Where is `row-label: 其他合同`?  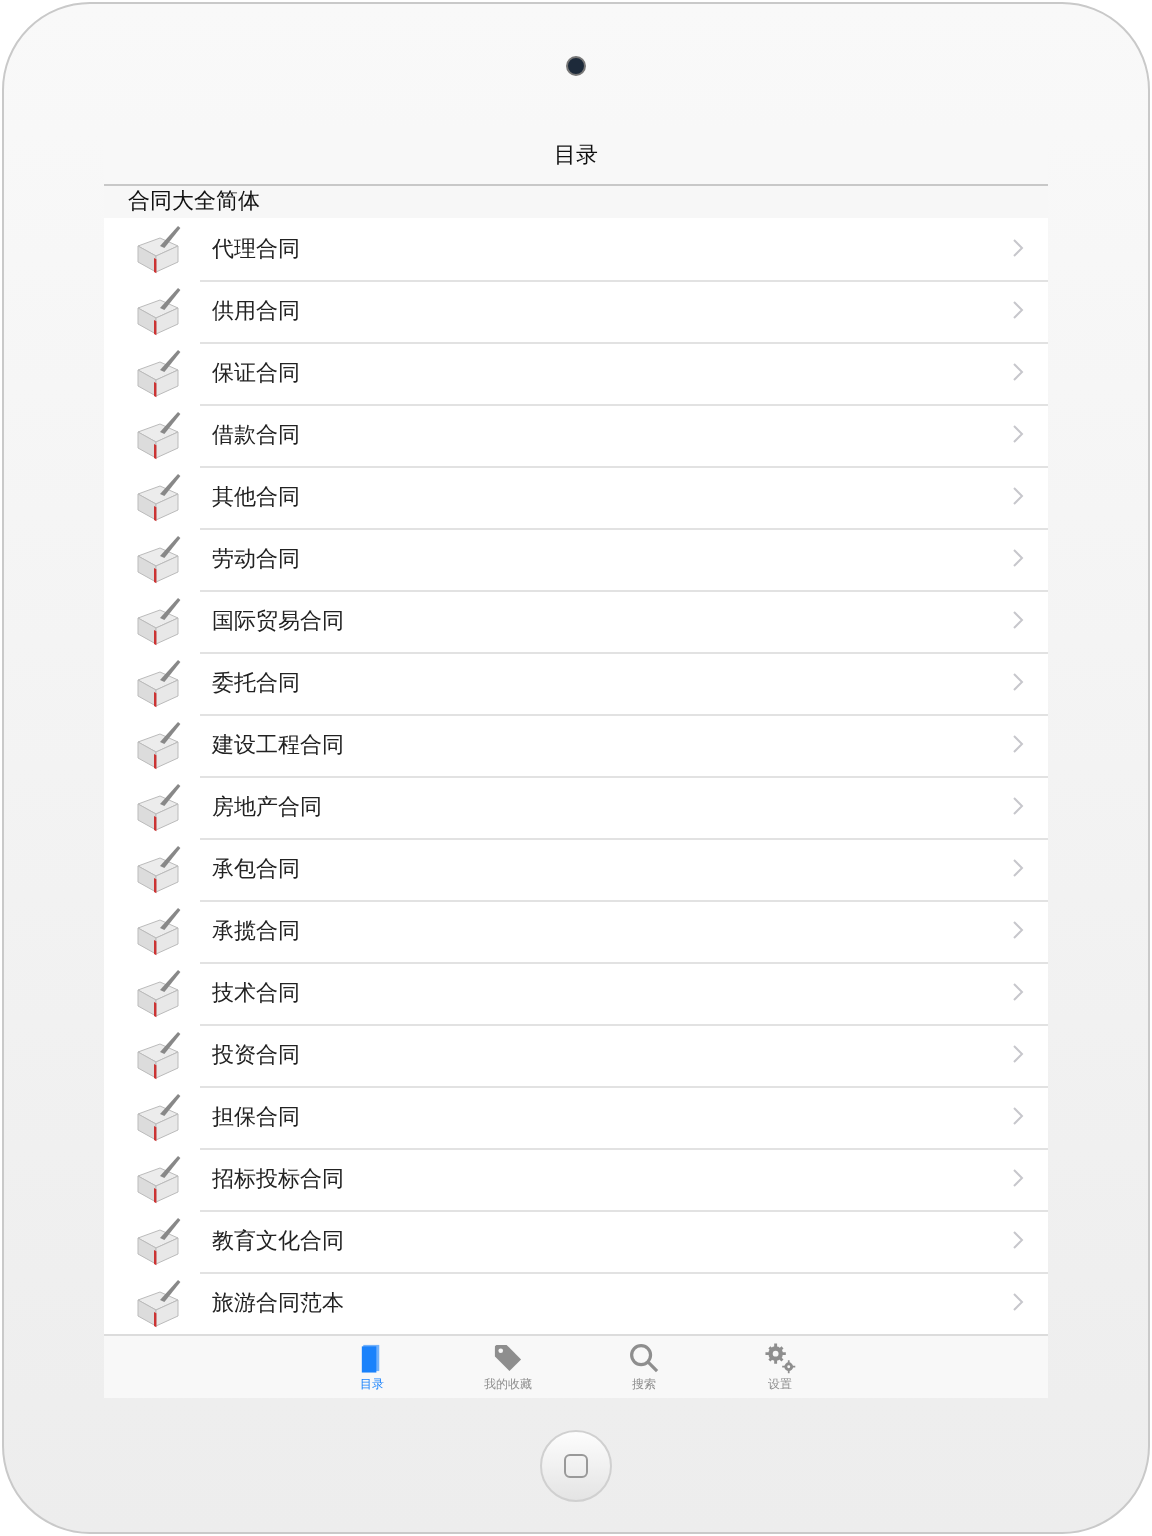 row-label: 其他合同 is located at coordinates (257, 496).